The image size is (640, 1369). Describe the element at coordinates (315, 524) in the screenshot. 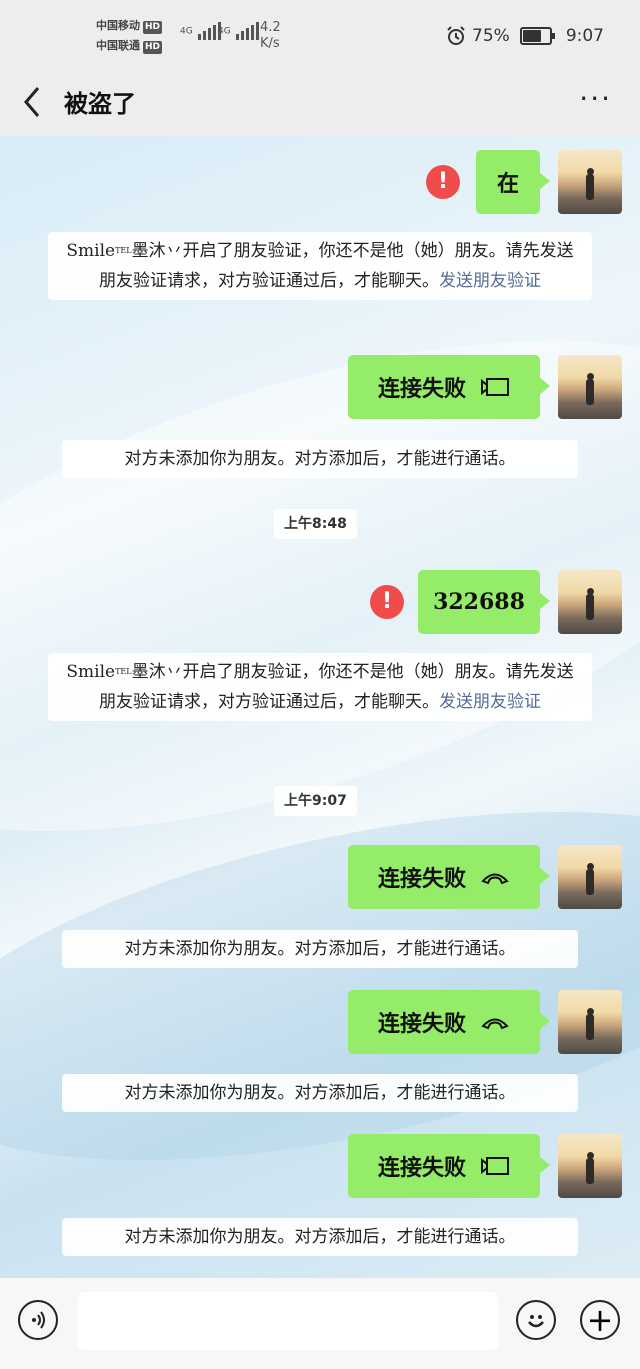

I see `timestamp: 上午8:48` at that location.